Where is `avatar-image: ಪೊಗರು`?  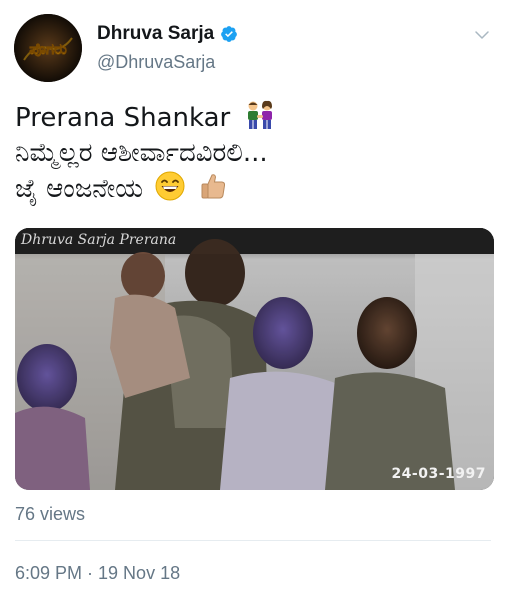
avatar-image: ಪೊಗರು is located at coordinates (48, 48).